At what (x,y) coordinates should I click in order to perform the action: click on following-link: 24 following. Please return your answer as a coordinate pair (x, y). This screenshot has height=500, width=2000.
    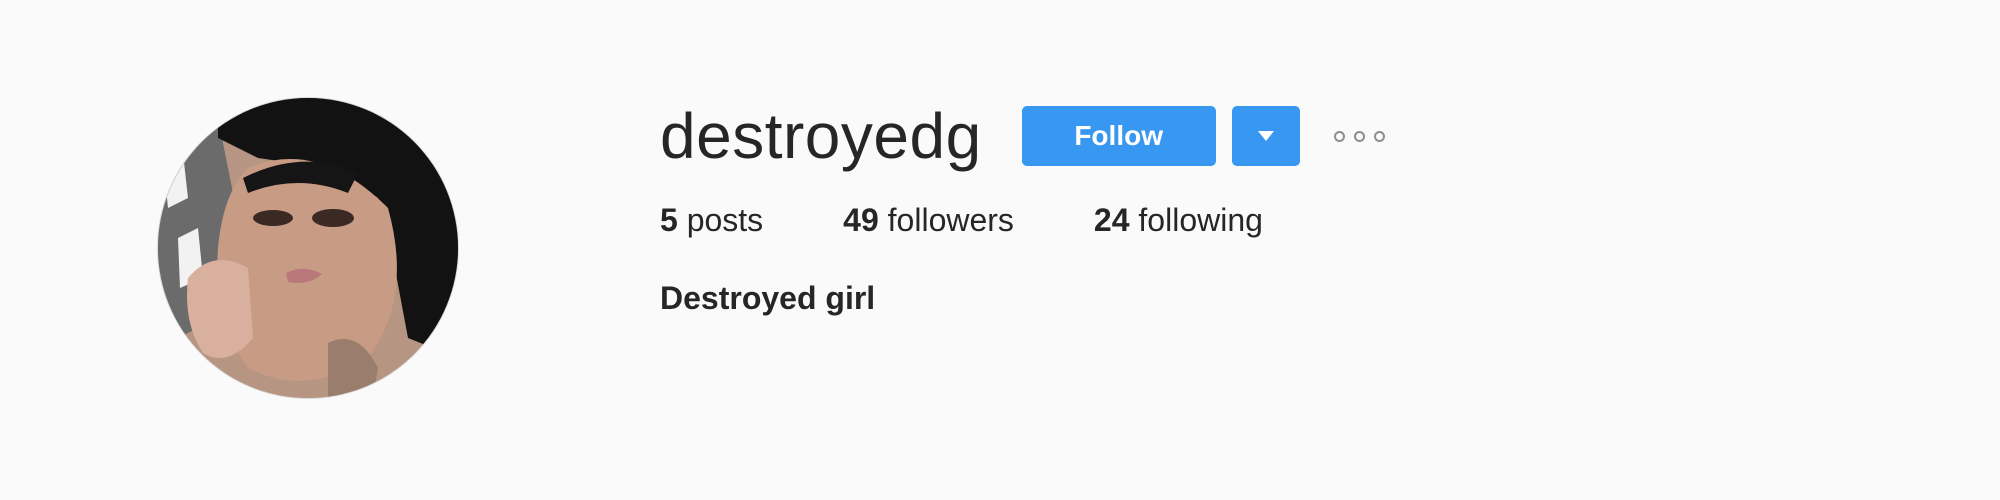
    Looking at the image, I should click on (1178, 220).